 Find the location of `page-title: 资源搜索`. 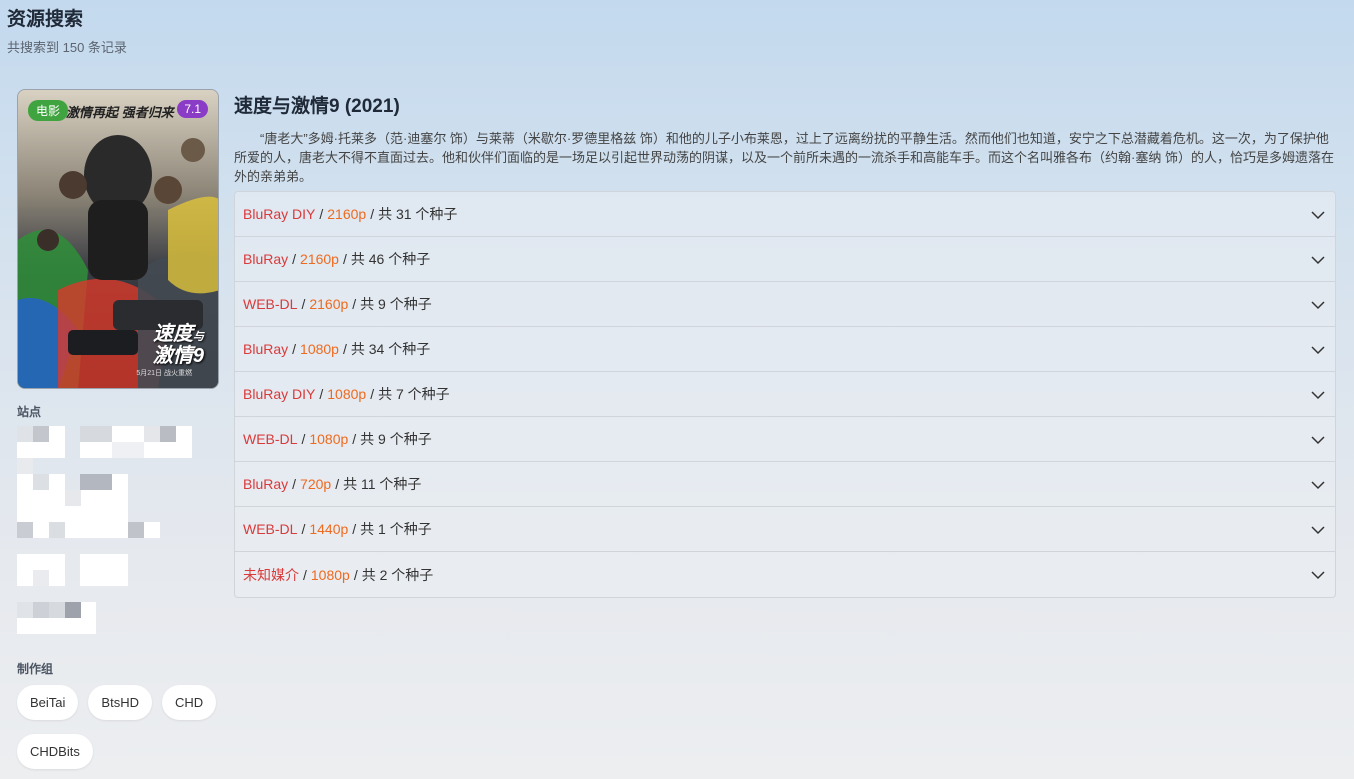

page-title: 资源搜索 is located at coordinates (45, 19).